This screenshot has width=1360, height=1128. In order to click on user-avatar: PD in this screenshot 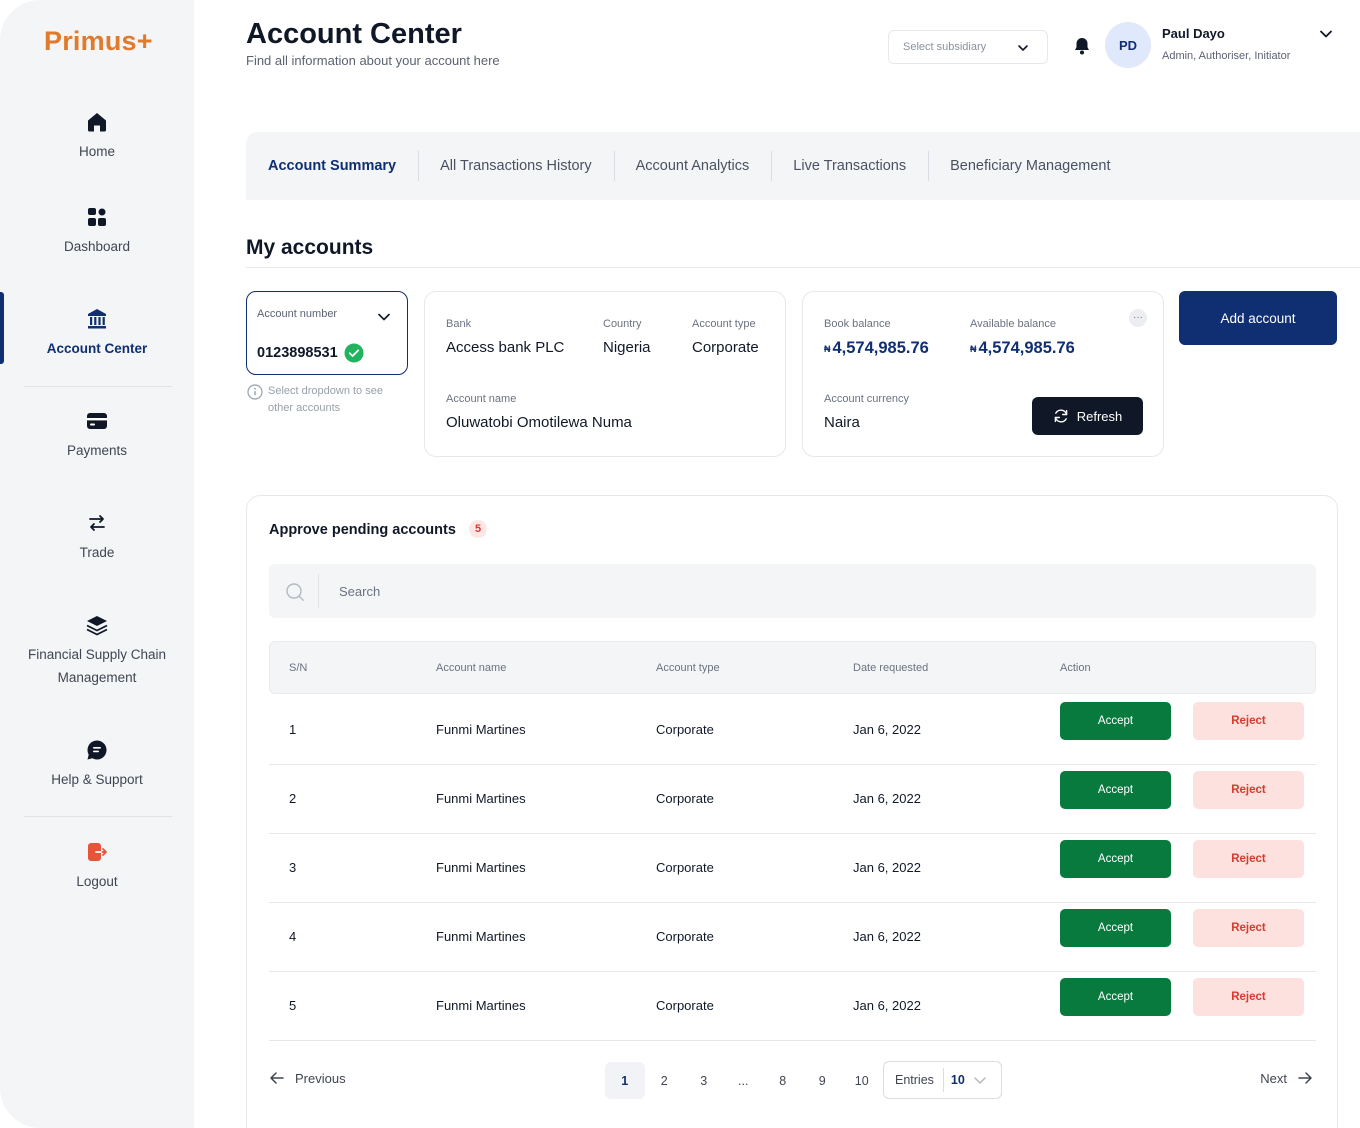, I will do `click(1128, 45)`.